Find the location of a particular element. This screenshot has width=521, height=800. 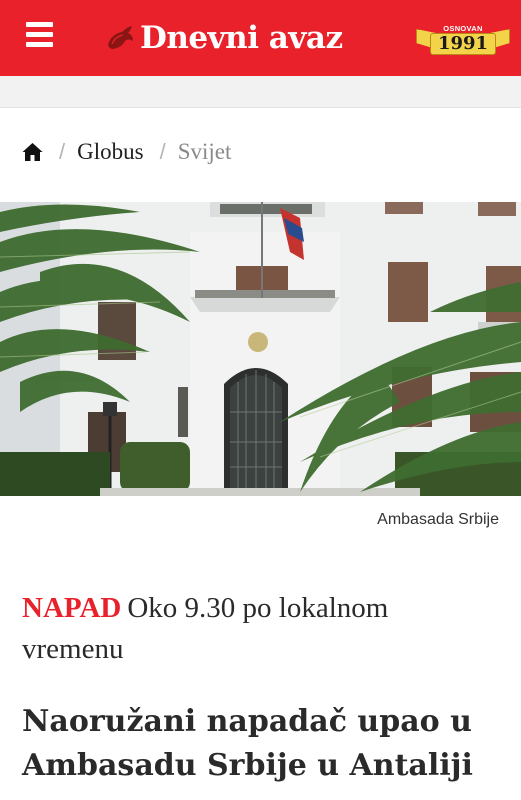

breadcrumb-item-svijet: Svijet is located at coordinates (205, 152).